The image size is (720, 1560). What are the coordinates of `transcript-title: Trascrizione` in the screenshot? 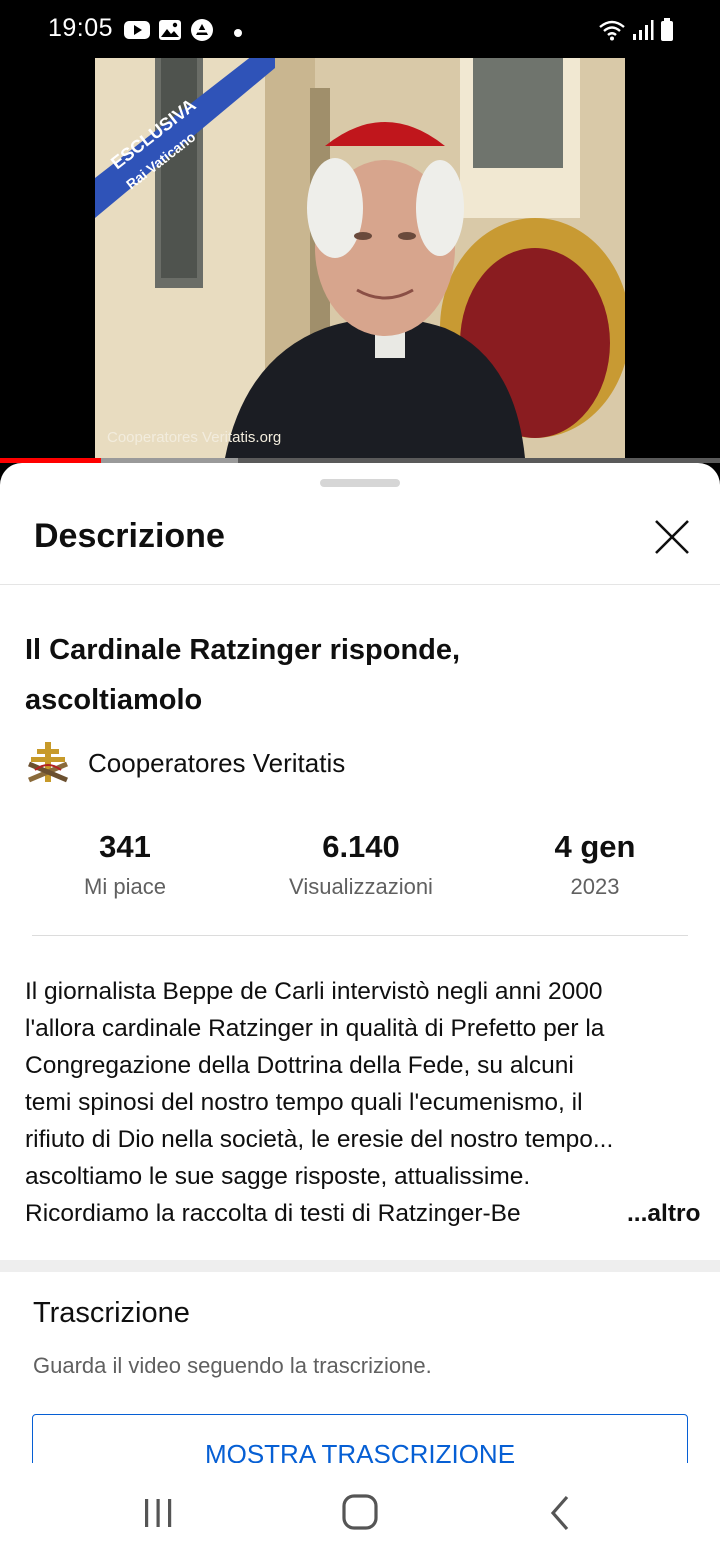 It's located at (111, 1313).